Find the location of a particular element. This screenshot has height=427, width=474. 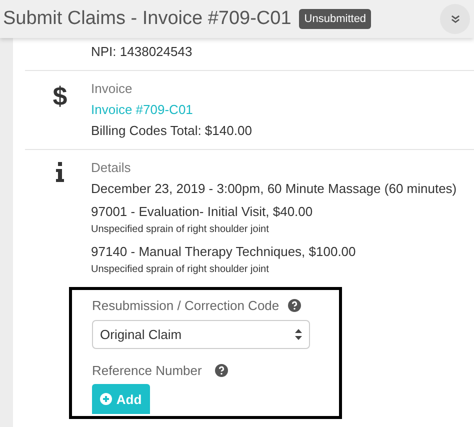

double-chevron-icon is located at coordinates (455, 19).